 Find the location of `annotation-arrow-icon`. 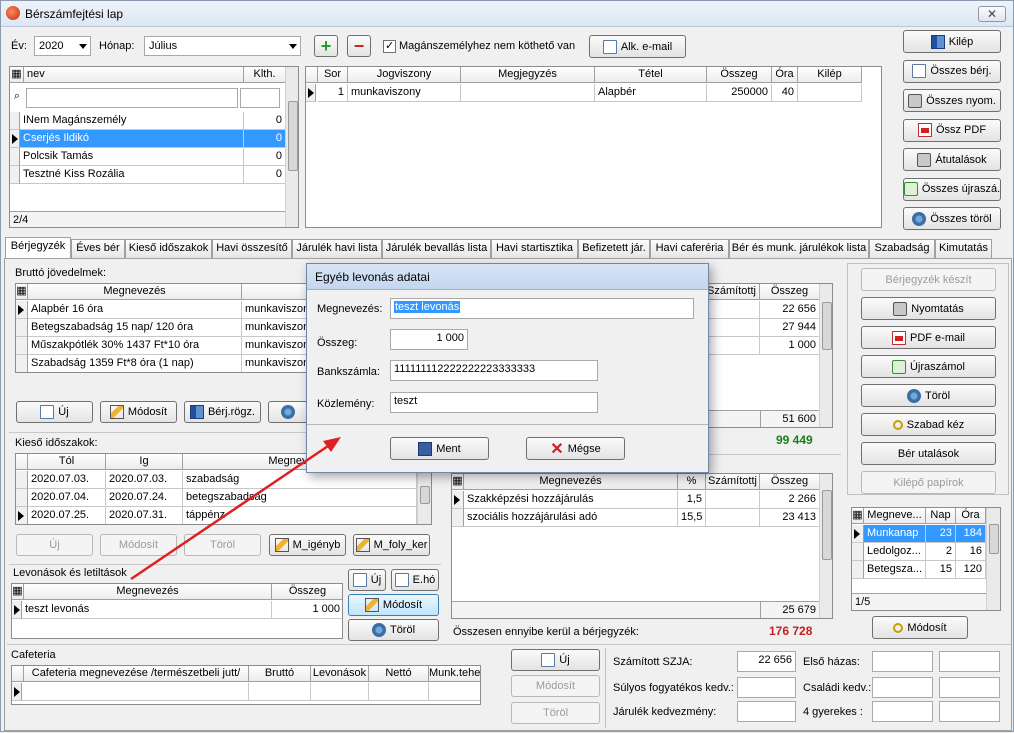

annotation-arrow-icon is located at coordinates (235, 509).